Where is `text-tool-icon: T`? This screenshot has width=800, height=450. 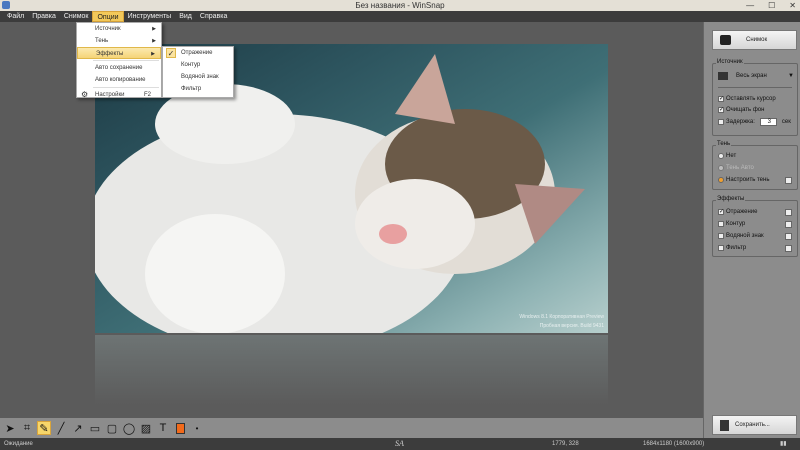
text-tool-icon: T is located at coordinates (163, 428).